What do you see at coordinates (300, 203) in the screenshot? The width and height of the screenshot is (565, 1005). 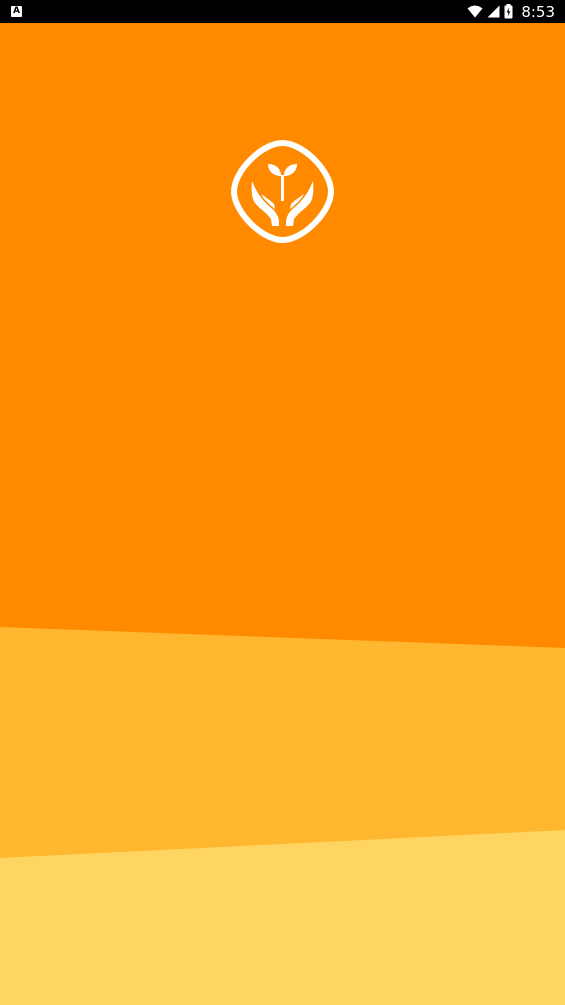 I see `right-hand` at bounding box center [300, 203].